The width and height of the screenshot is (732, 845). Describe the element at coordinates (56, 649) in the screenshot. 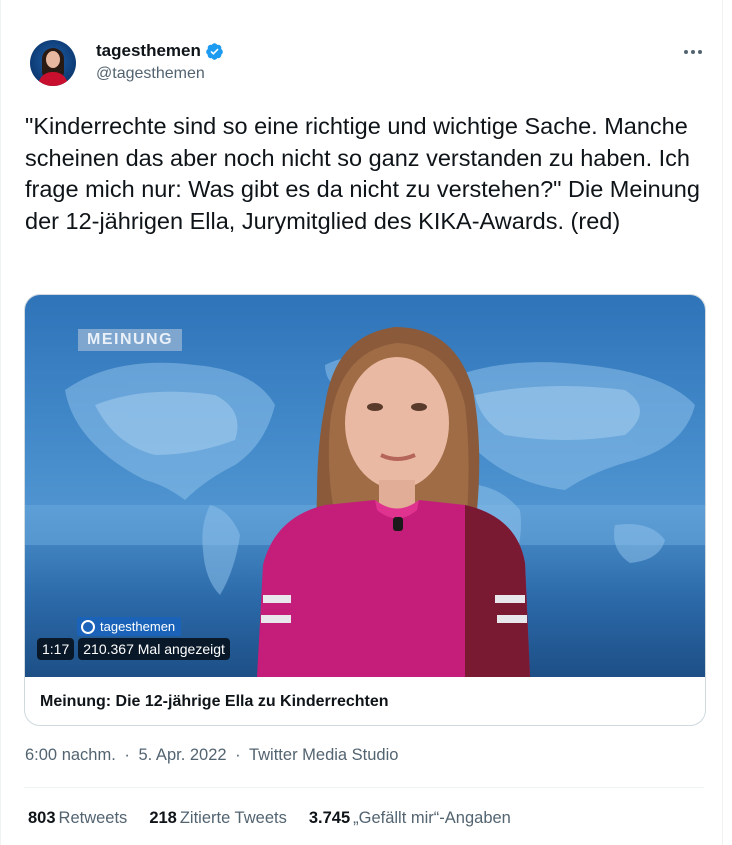

I see `video-duration: 1:17` at that location.